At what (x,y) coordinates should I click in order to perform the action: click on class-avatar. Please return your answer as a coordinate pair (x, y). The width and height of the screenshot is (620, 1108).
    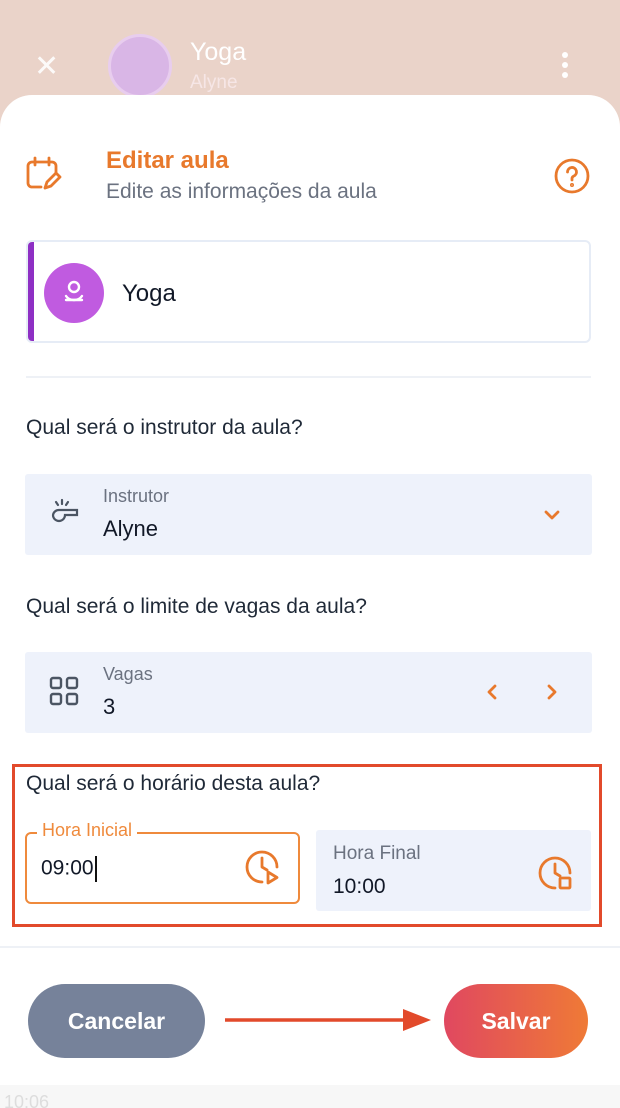
    Looking at the image, I should click on (74, 293).